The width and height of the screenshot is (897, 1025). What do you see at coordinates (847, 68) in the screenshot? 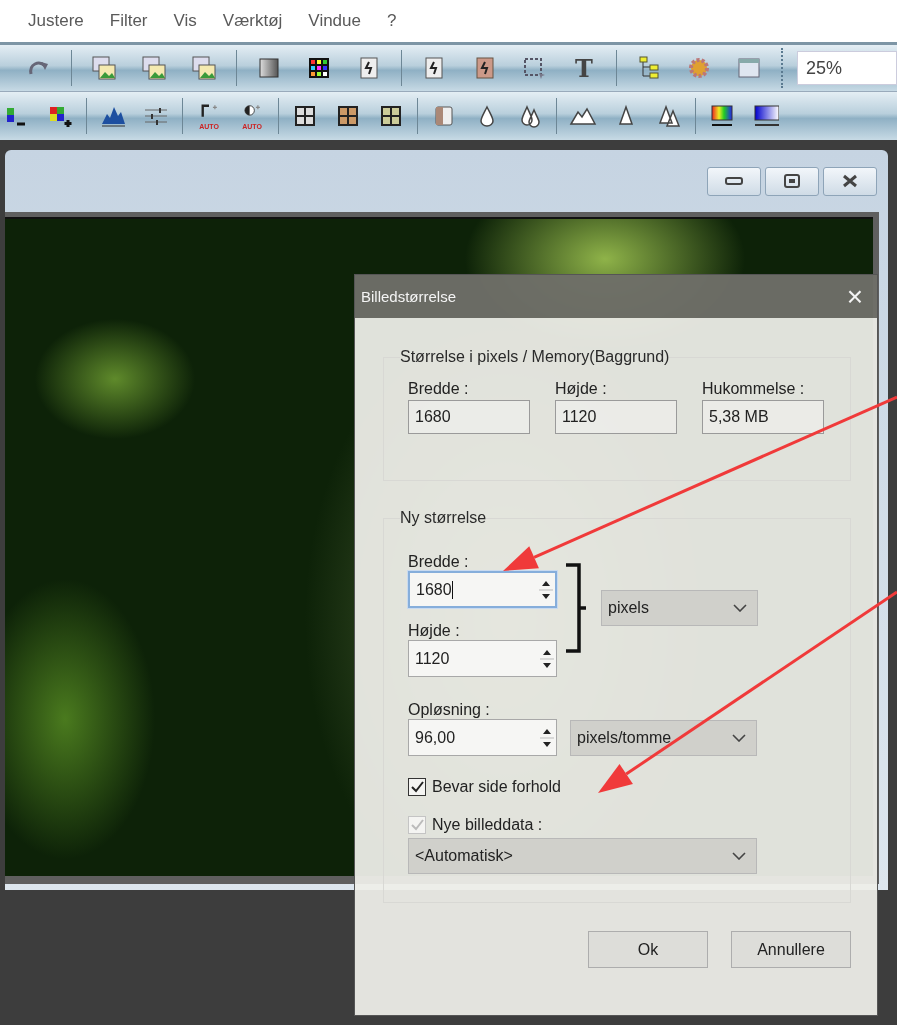
I see `zoom-field: 25%` at bounding box center [847, 68].